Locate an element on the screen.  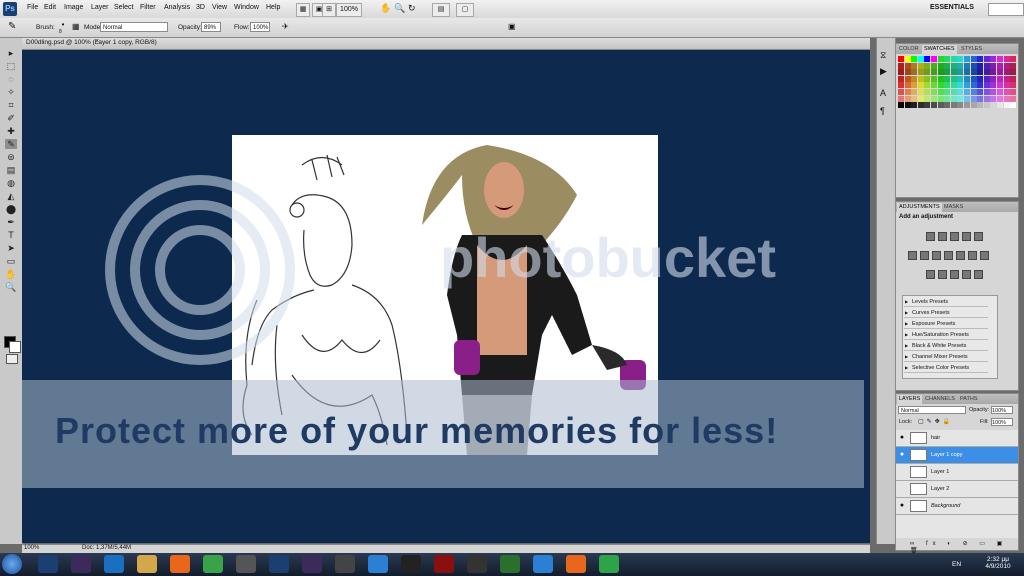
ae-icon is located at coordinates (312, 564).